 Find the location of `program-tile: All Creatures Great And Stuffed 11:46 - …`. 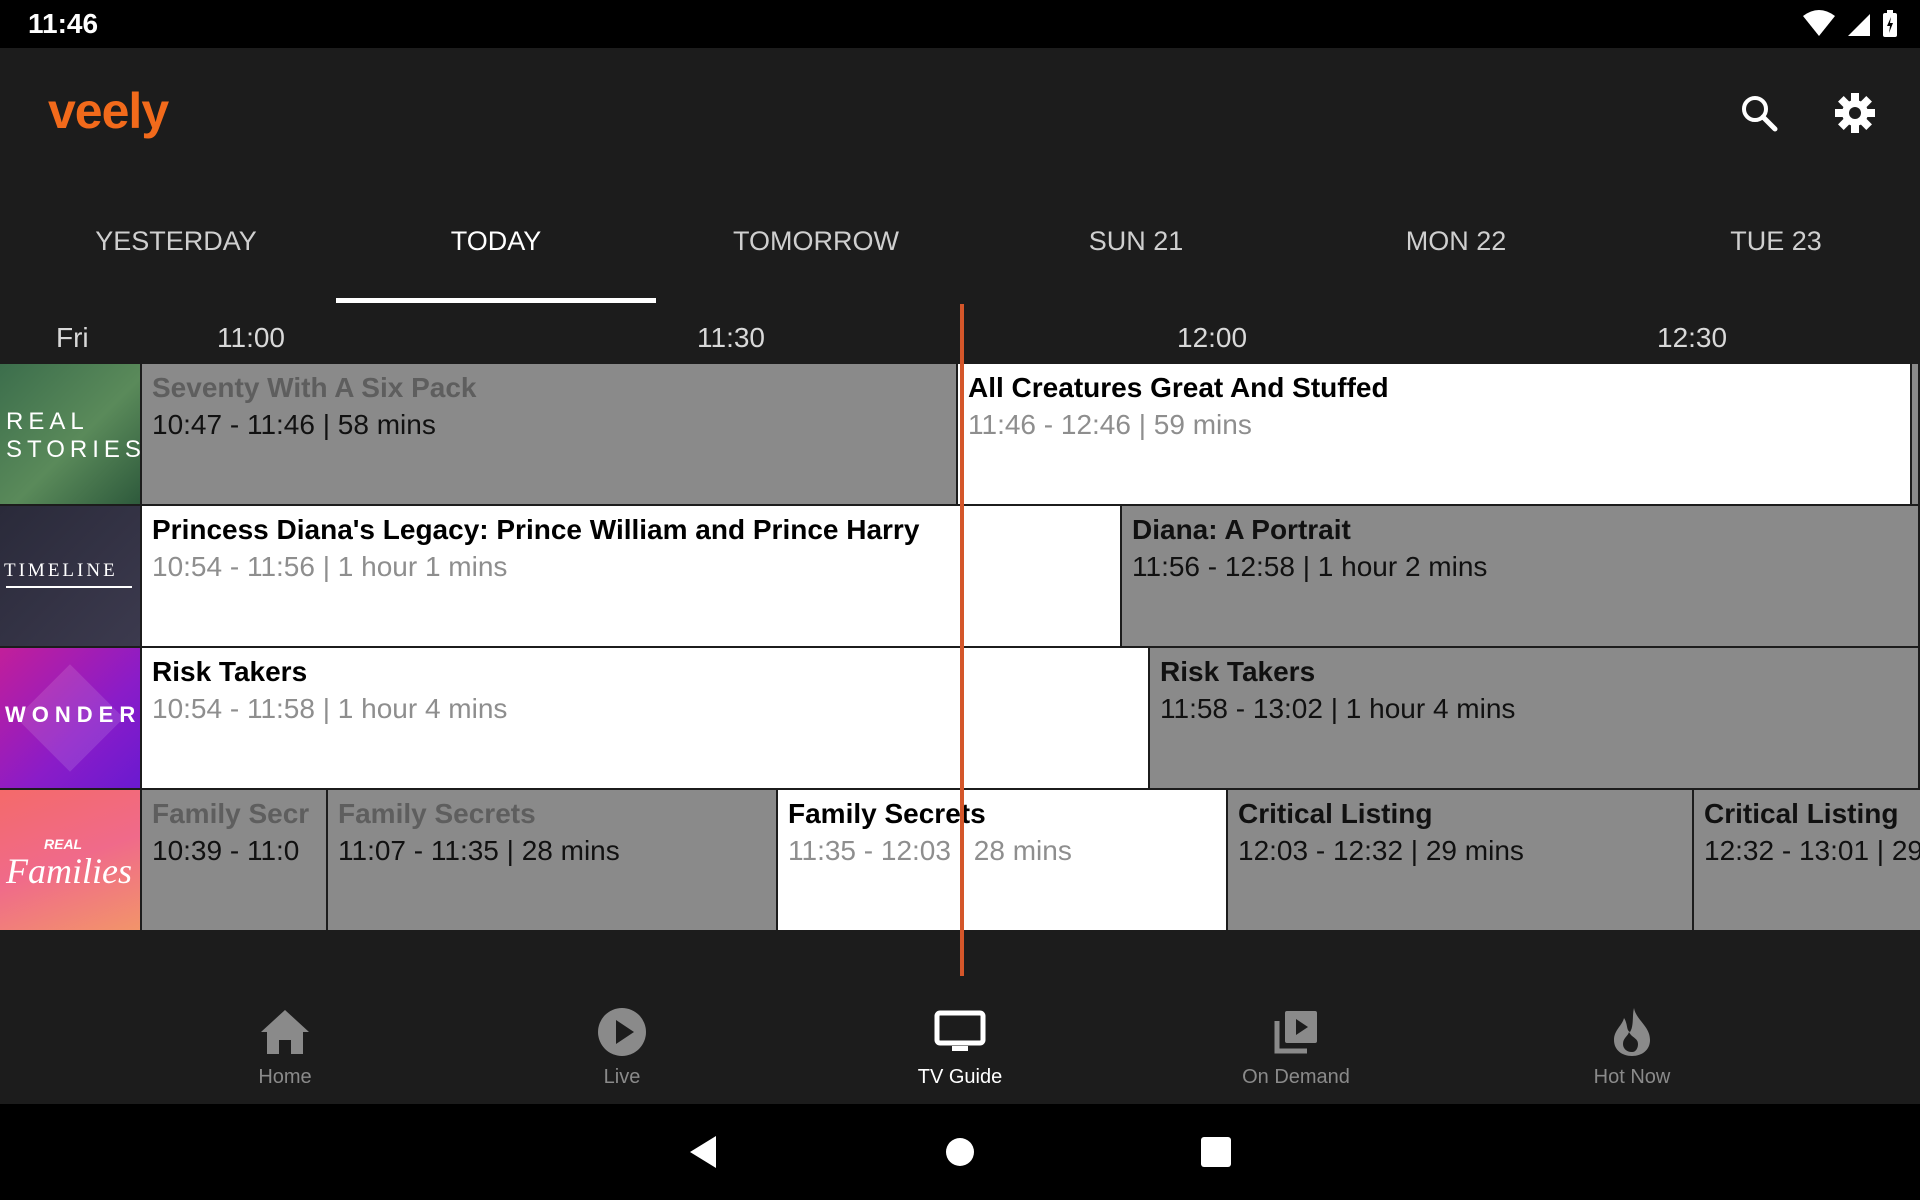

program-tile: All Creatures Great And Stuffed 11:46 - … is located at coordinates (1435, 434).